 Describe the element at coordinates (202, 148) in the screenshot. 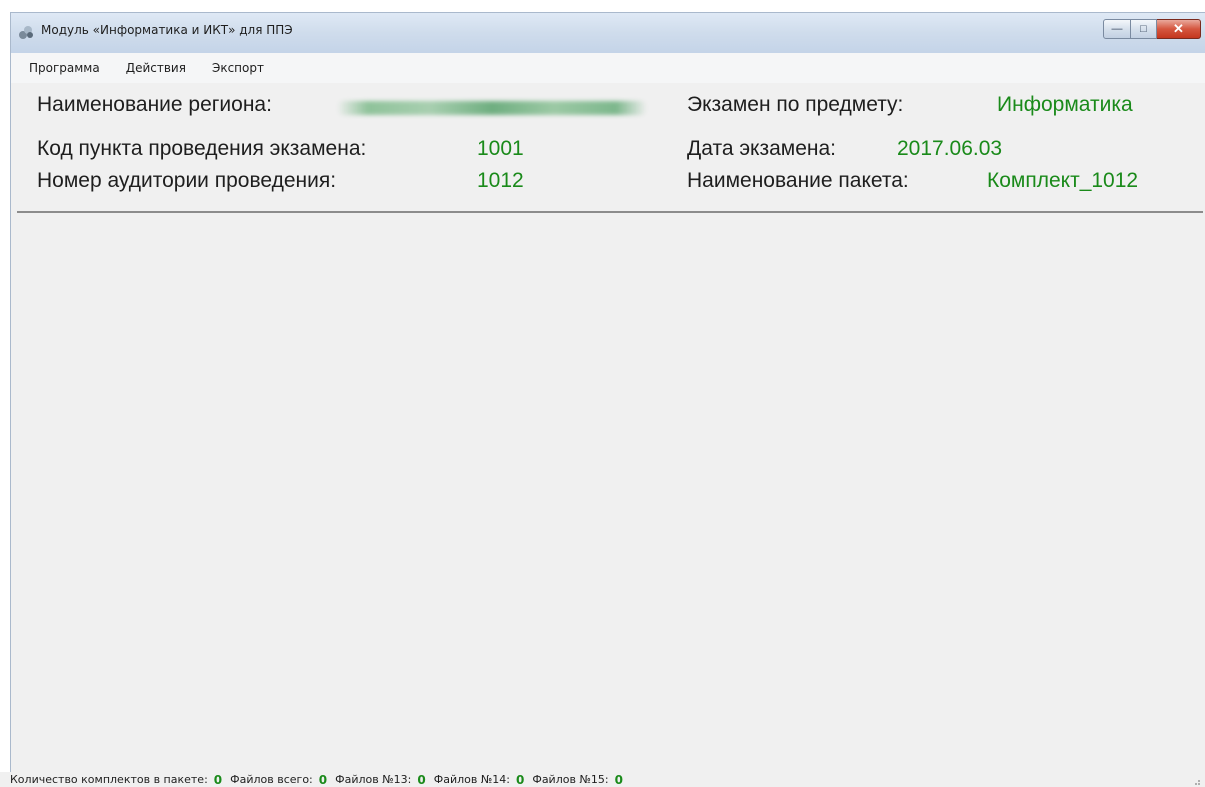

I see `ppe-code-label: Код пункта проведения экзамена:` at that location.